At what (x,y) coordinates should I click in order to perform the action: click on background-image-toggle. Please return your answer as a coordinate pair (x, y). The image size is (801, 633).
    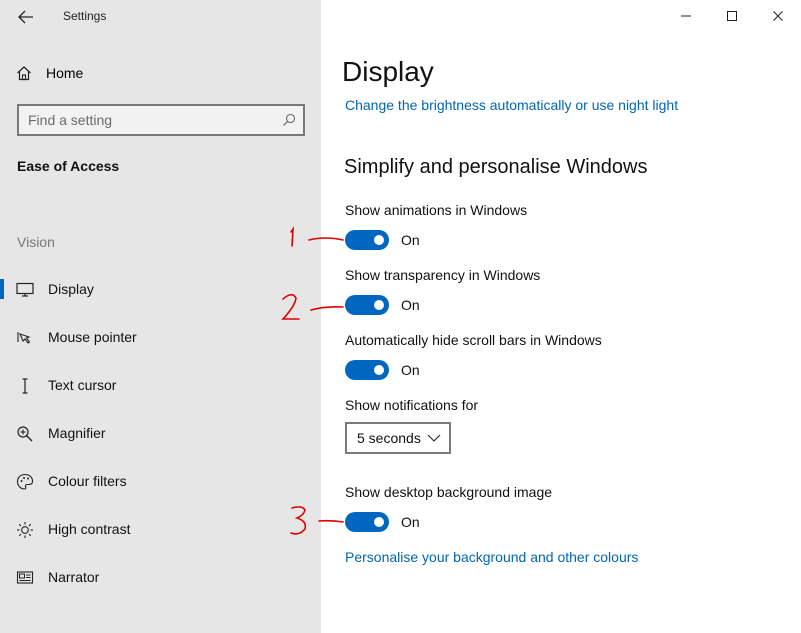
    Looking at the image, I should click on (367, 522).